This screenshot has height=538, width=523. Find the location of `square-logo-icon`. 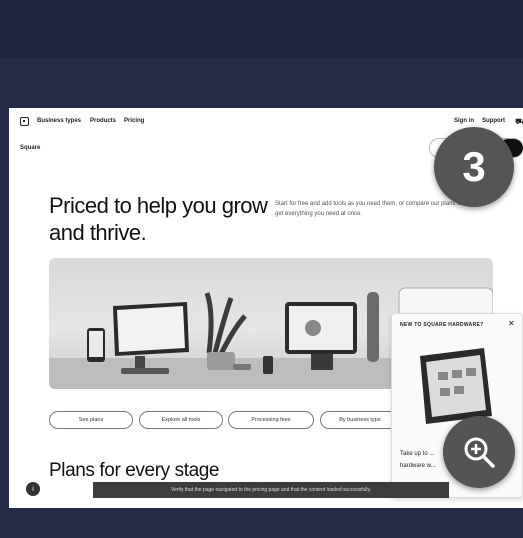

square-logo-icon is located at coordinates (24, 121).